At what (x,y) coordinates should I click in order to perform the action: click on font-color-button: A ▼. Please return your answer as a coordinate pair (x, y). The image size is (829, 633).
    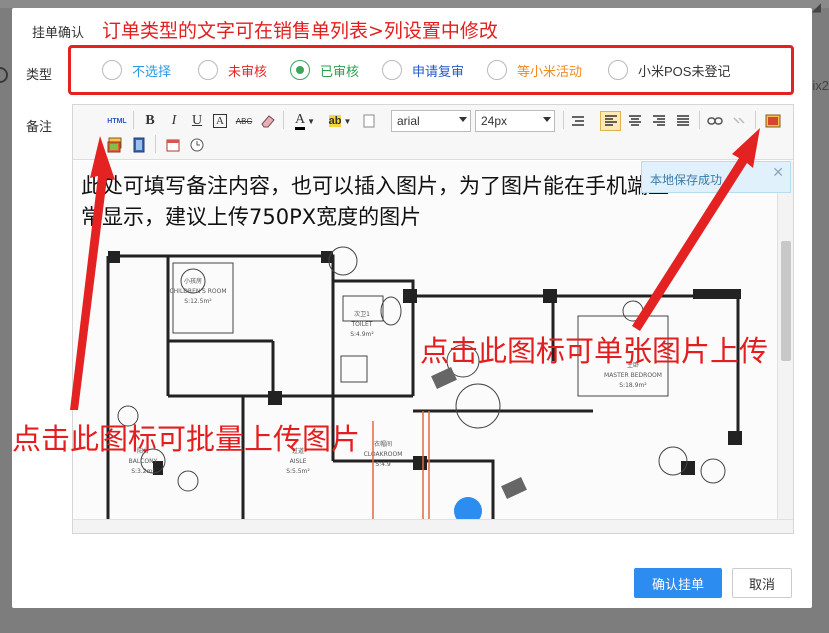
    Looking at the image, I should click on (305, 121).